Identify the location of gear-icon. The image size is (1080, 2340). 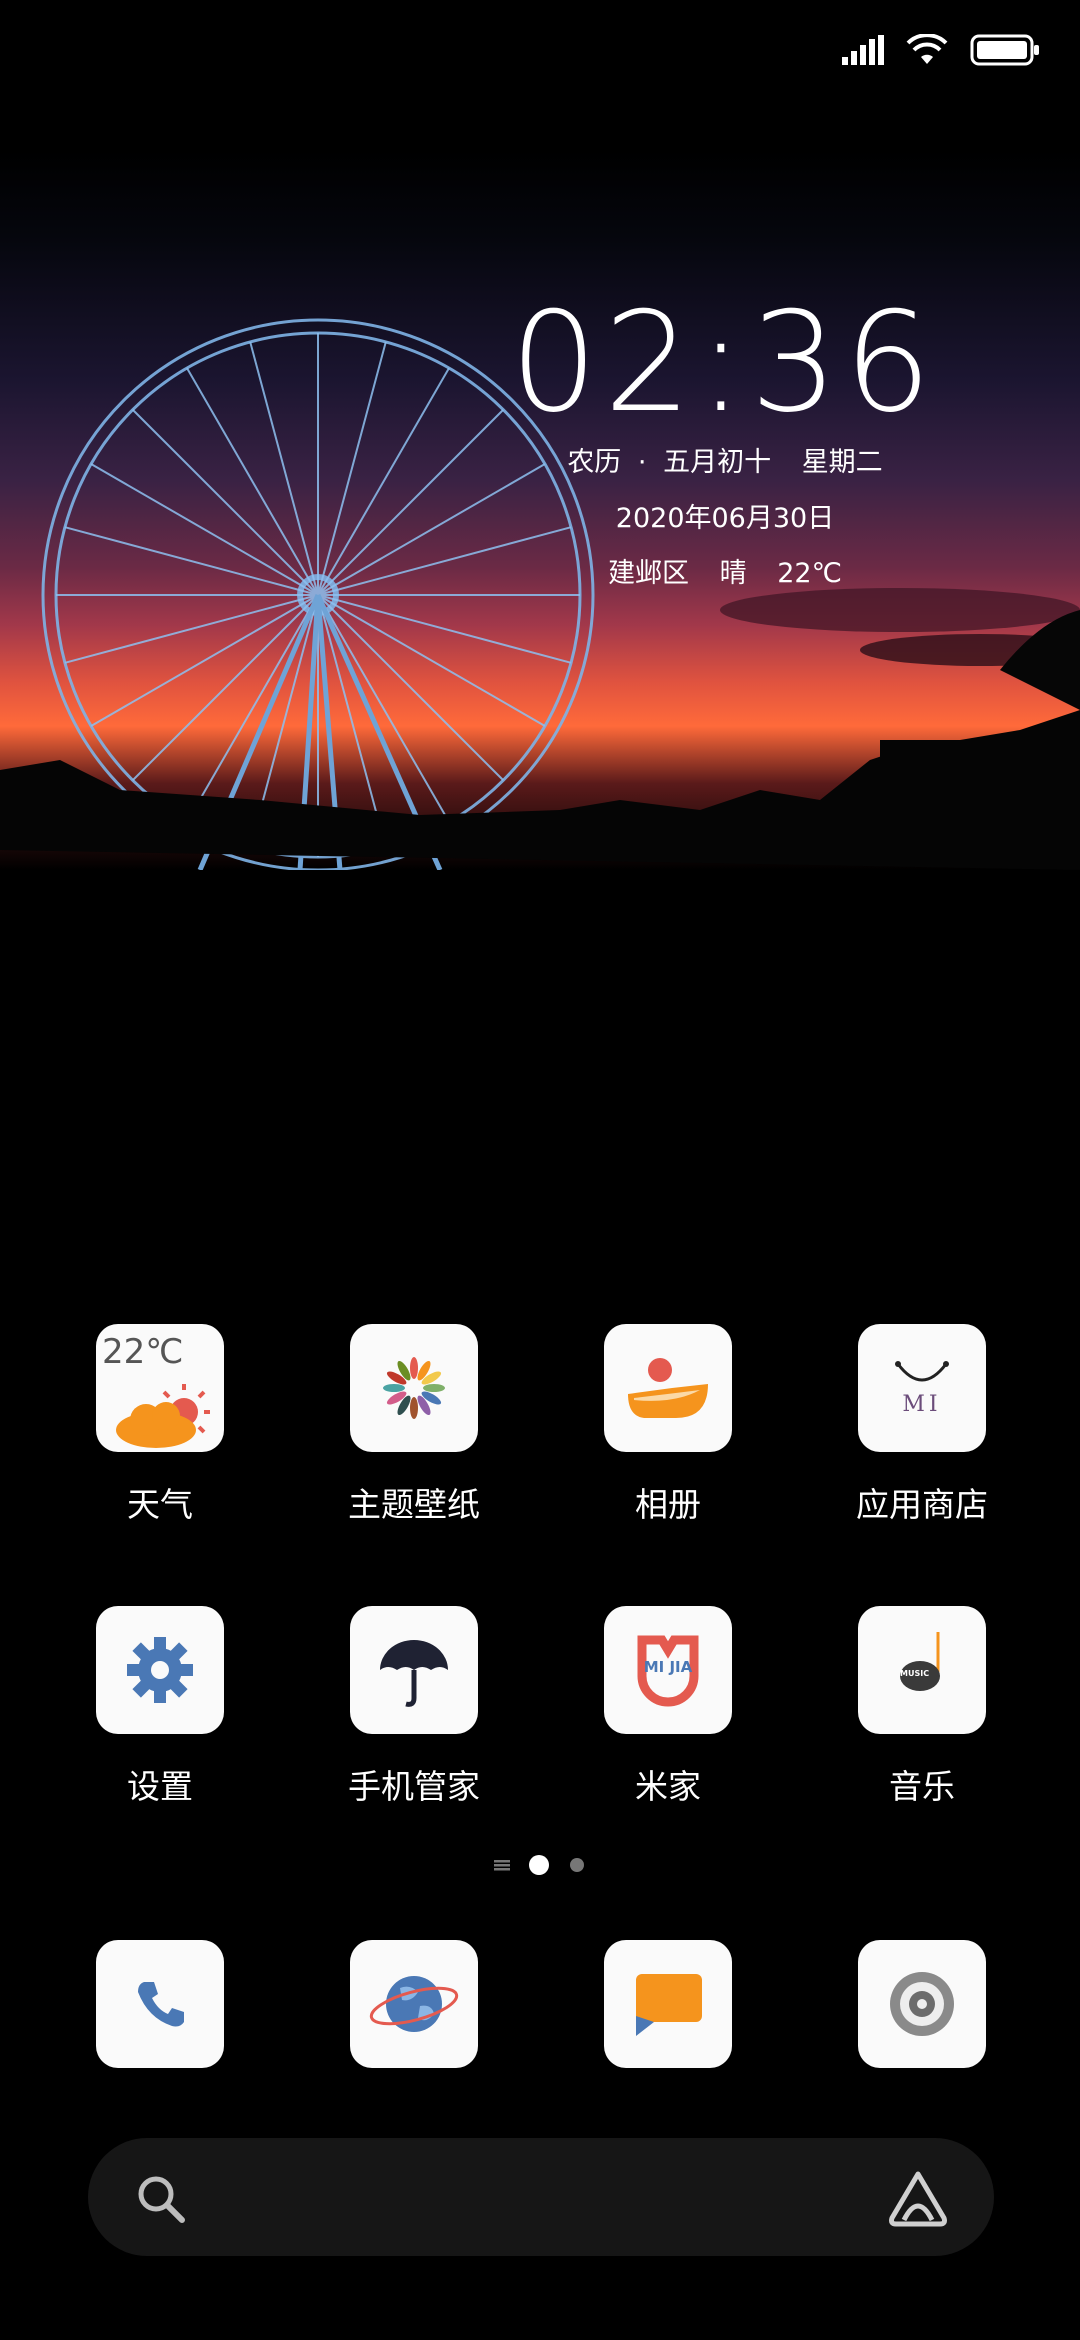
(160, 1670).